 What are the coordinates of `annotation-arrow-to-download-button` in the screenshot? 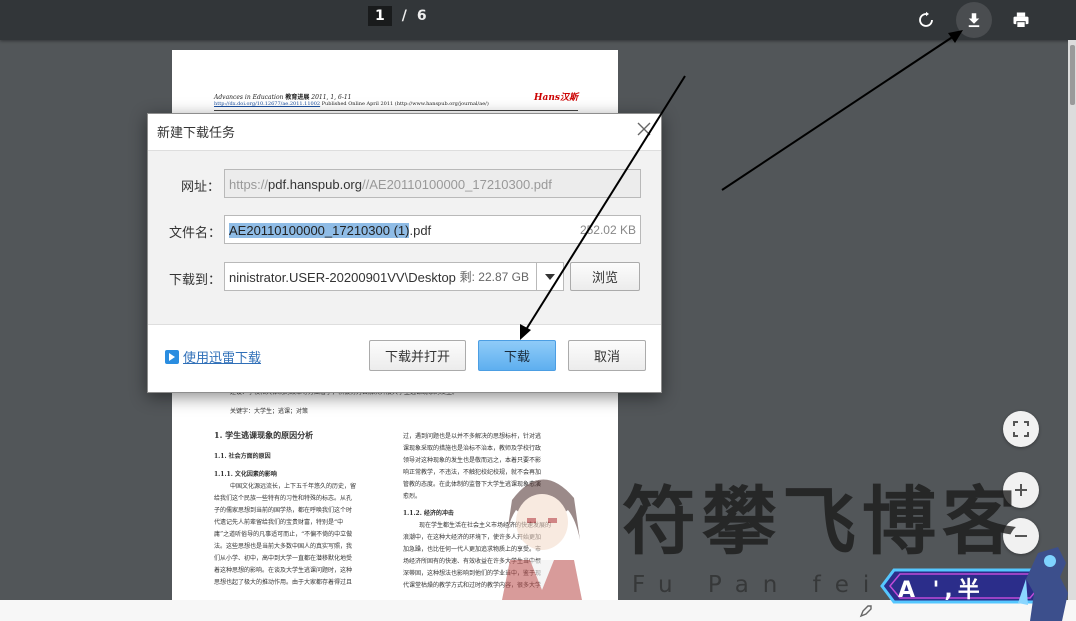 It's located at (603, 206).